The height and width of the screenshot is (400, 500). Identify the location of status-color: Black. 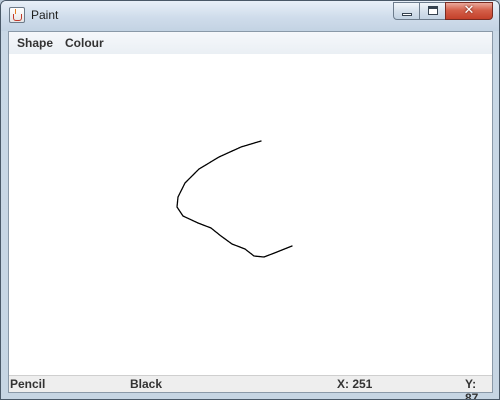
(146, 384).